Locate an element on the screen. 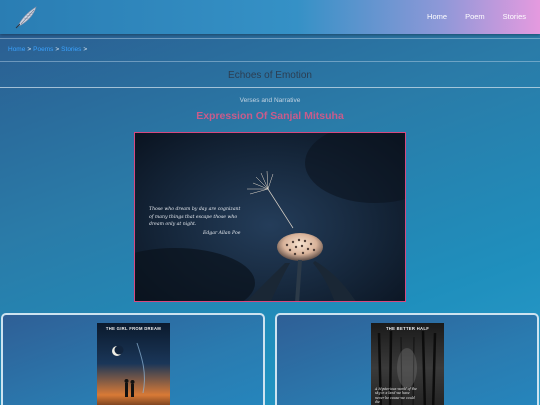 Image resolution: width=540 pixels, height=405 pixels. nav-link-poem: Poem is located at coordinates (475, 16).